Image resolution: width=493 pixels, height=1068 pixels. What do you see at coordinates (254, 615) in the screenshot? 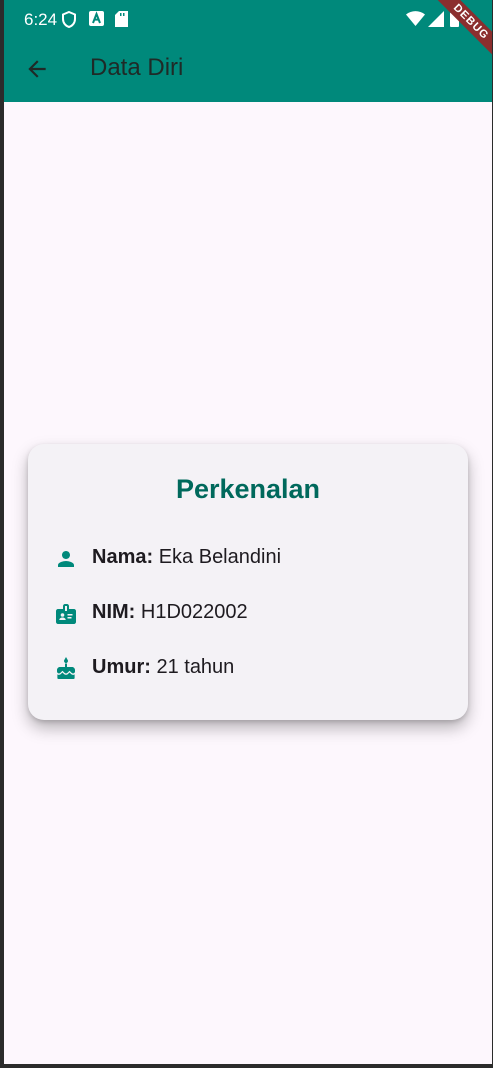
I see `info-row-nim: NIM: H1D022002` at bounding box center [254, 615].